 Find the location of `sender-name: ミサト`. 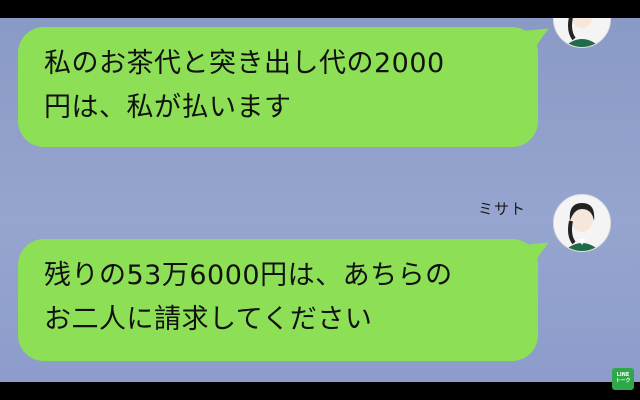

sender-name: ミサト is located at coordinates (502, 209).